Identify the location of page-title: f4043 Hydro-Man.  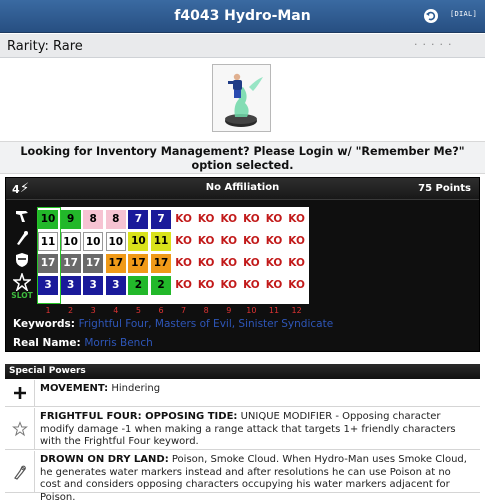
(242, 16).